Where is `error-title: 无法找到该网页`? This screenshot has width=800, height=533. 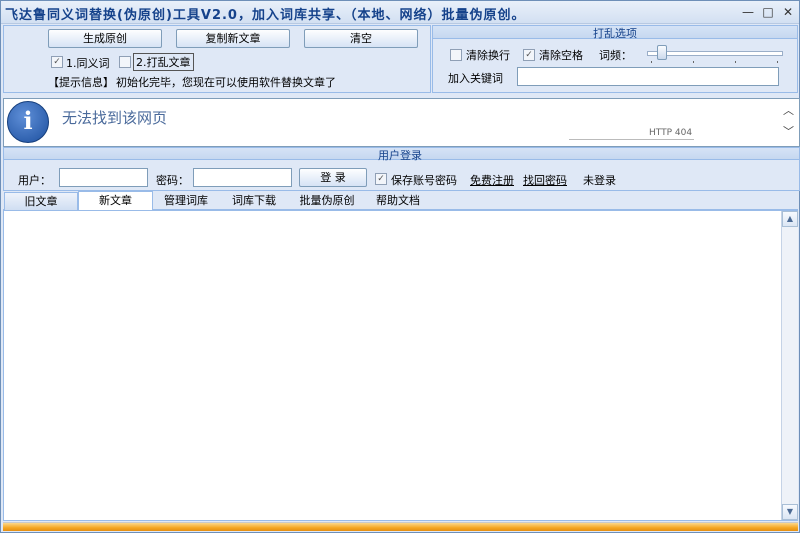 error-title: 无法找到该网页 is located at coordinates (115, 118).